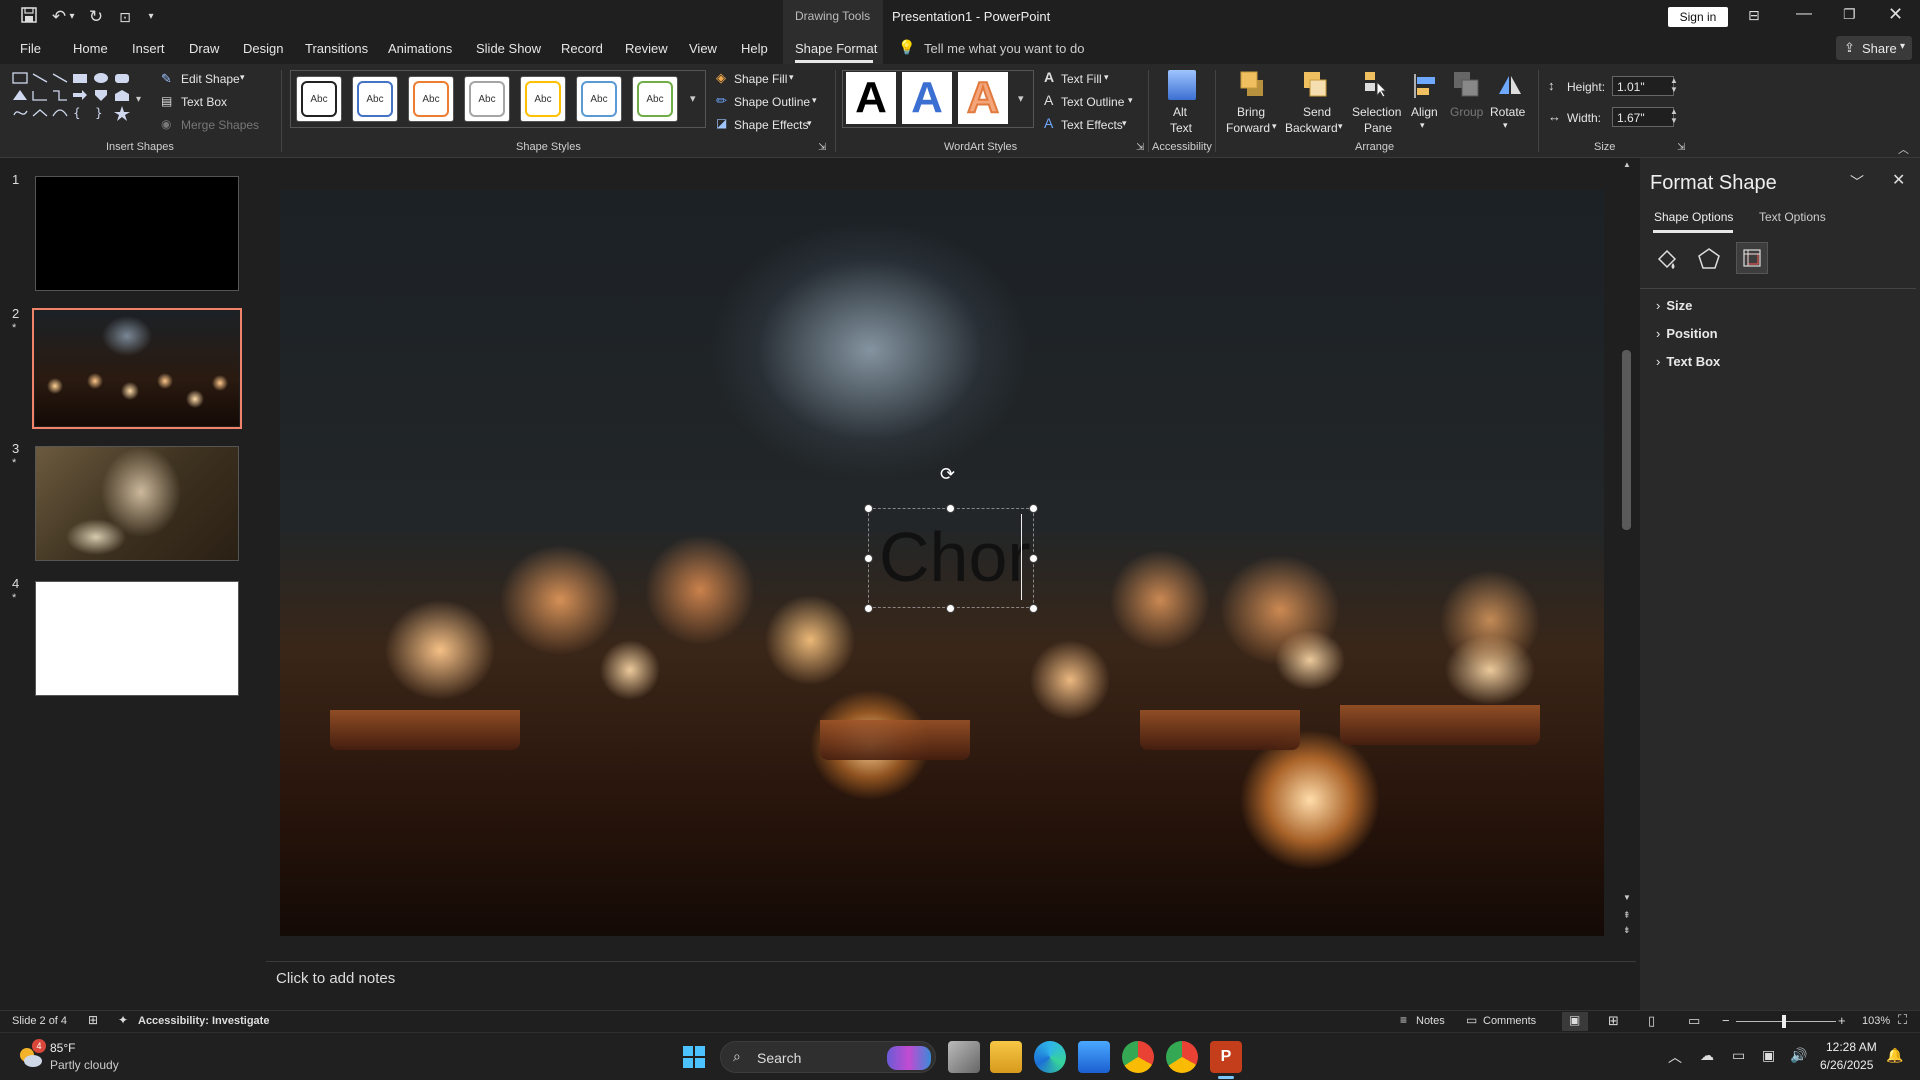 This screenshot has height=1080, width=1920. I want to click on minimize-icon: —, so click(1804, 14).